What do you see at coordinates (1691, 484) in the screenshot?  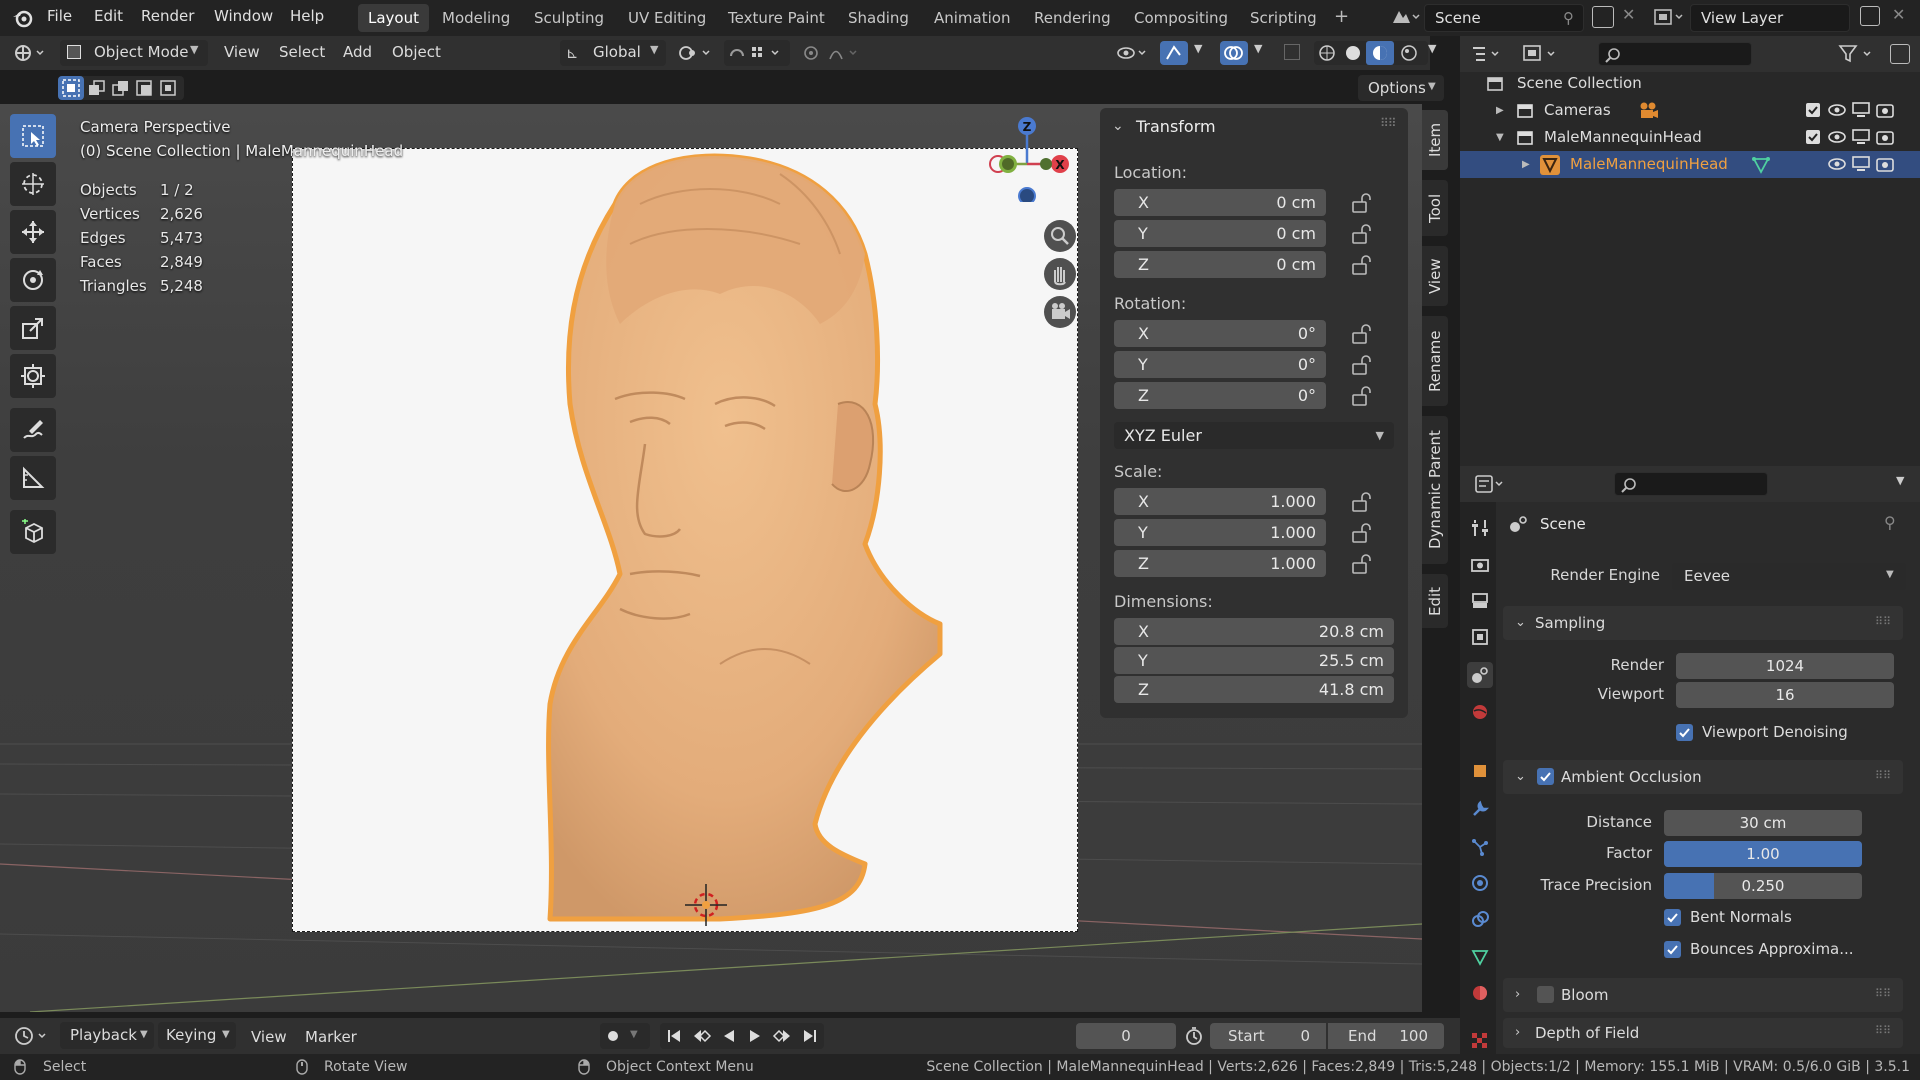 I see `properties-search-input` at bounding box center [1691, 484].